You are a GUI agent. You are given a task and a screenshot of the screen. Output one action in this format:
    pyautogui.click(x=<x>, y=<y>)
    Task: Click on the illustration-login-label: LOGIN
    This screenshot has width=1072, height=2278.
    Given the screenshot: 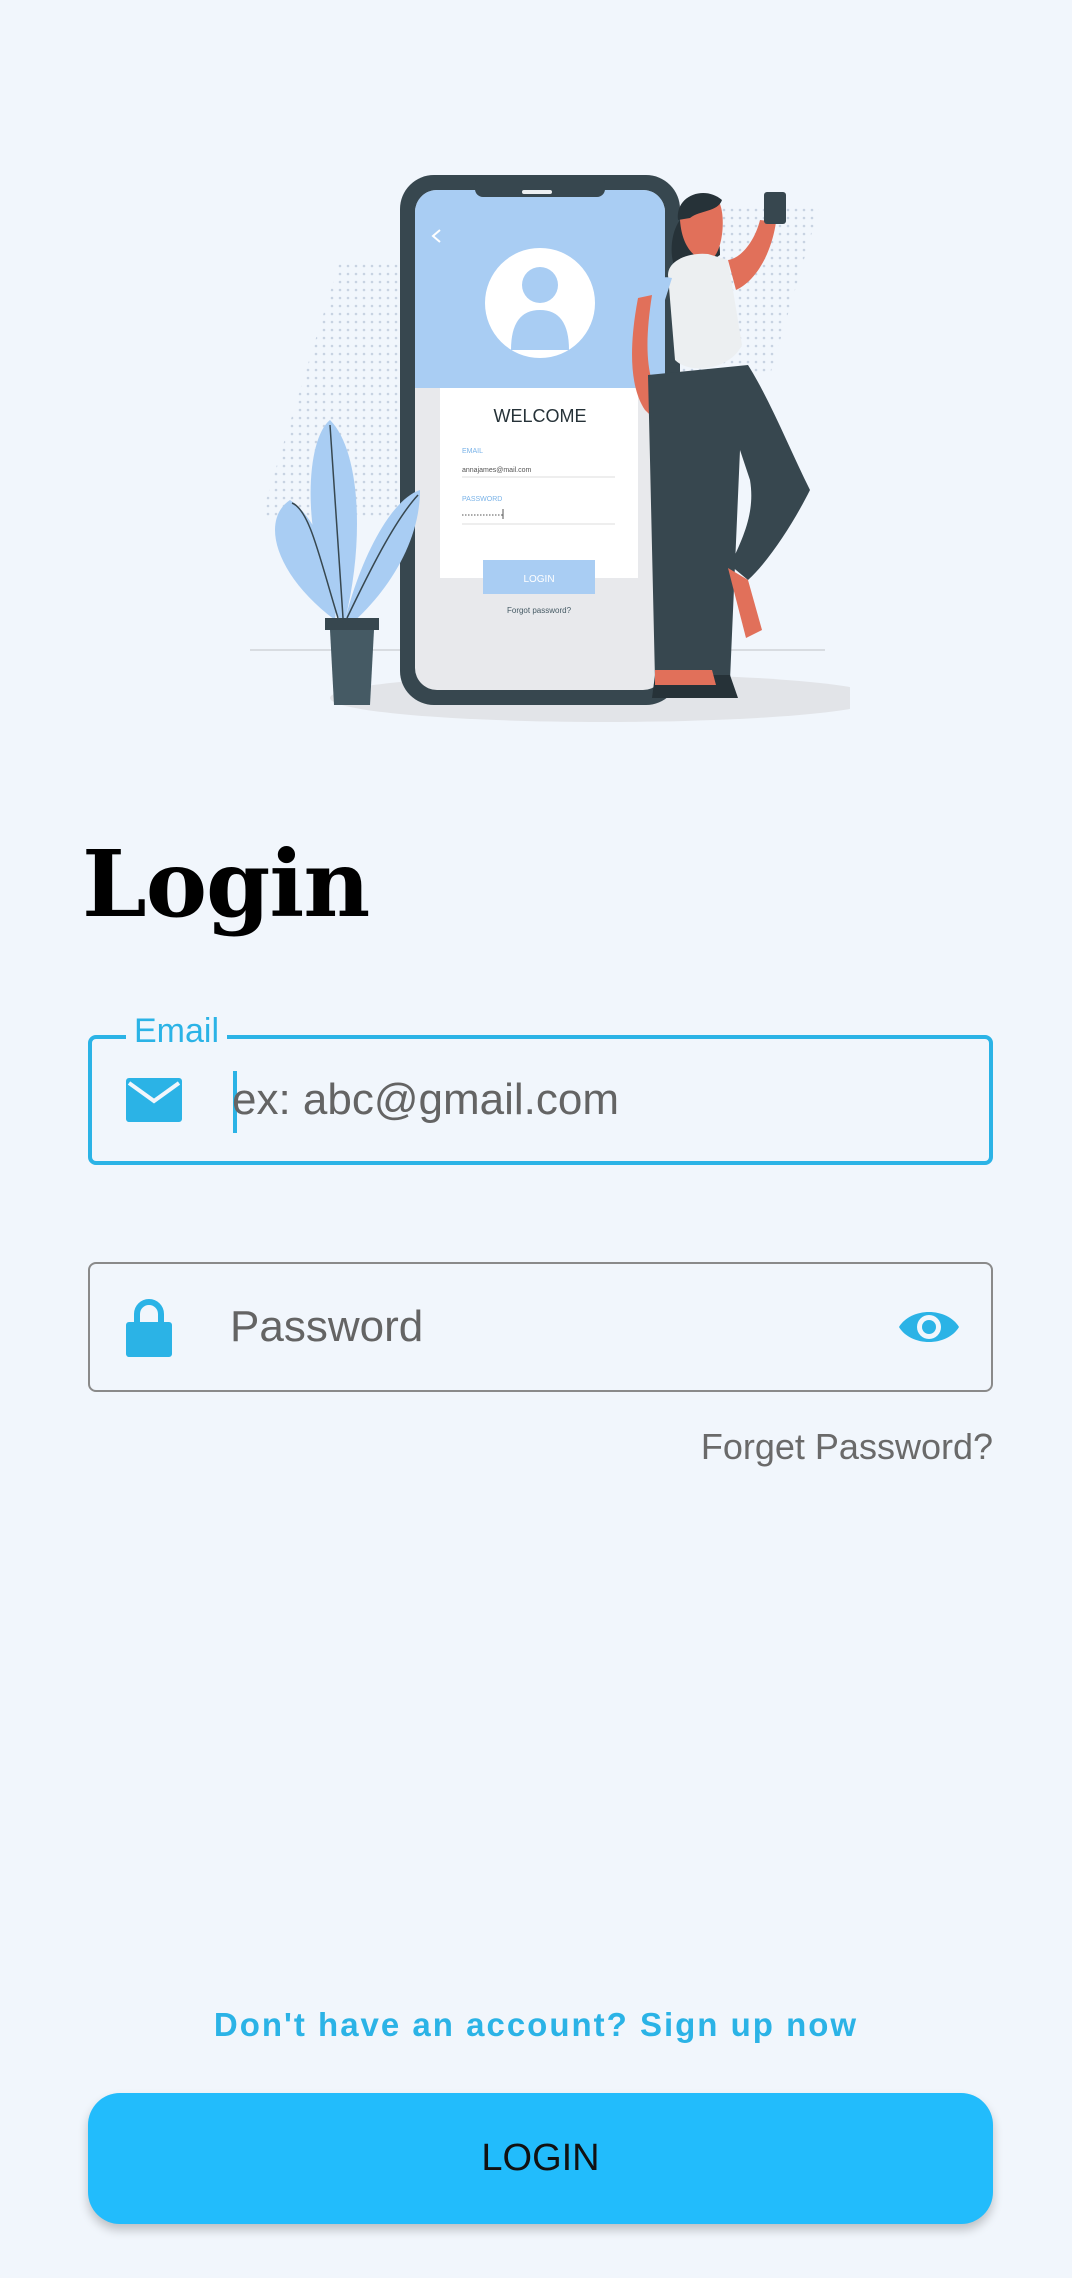 What is the action you would take?
    pyautogui.click(x=538, y=579)
    